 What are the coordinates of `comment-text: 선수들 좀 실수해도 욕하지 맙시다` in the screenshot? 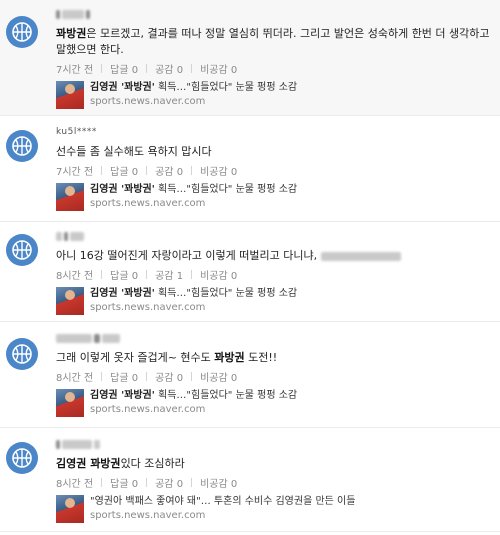 It's located at (274, 152).